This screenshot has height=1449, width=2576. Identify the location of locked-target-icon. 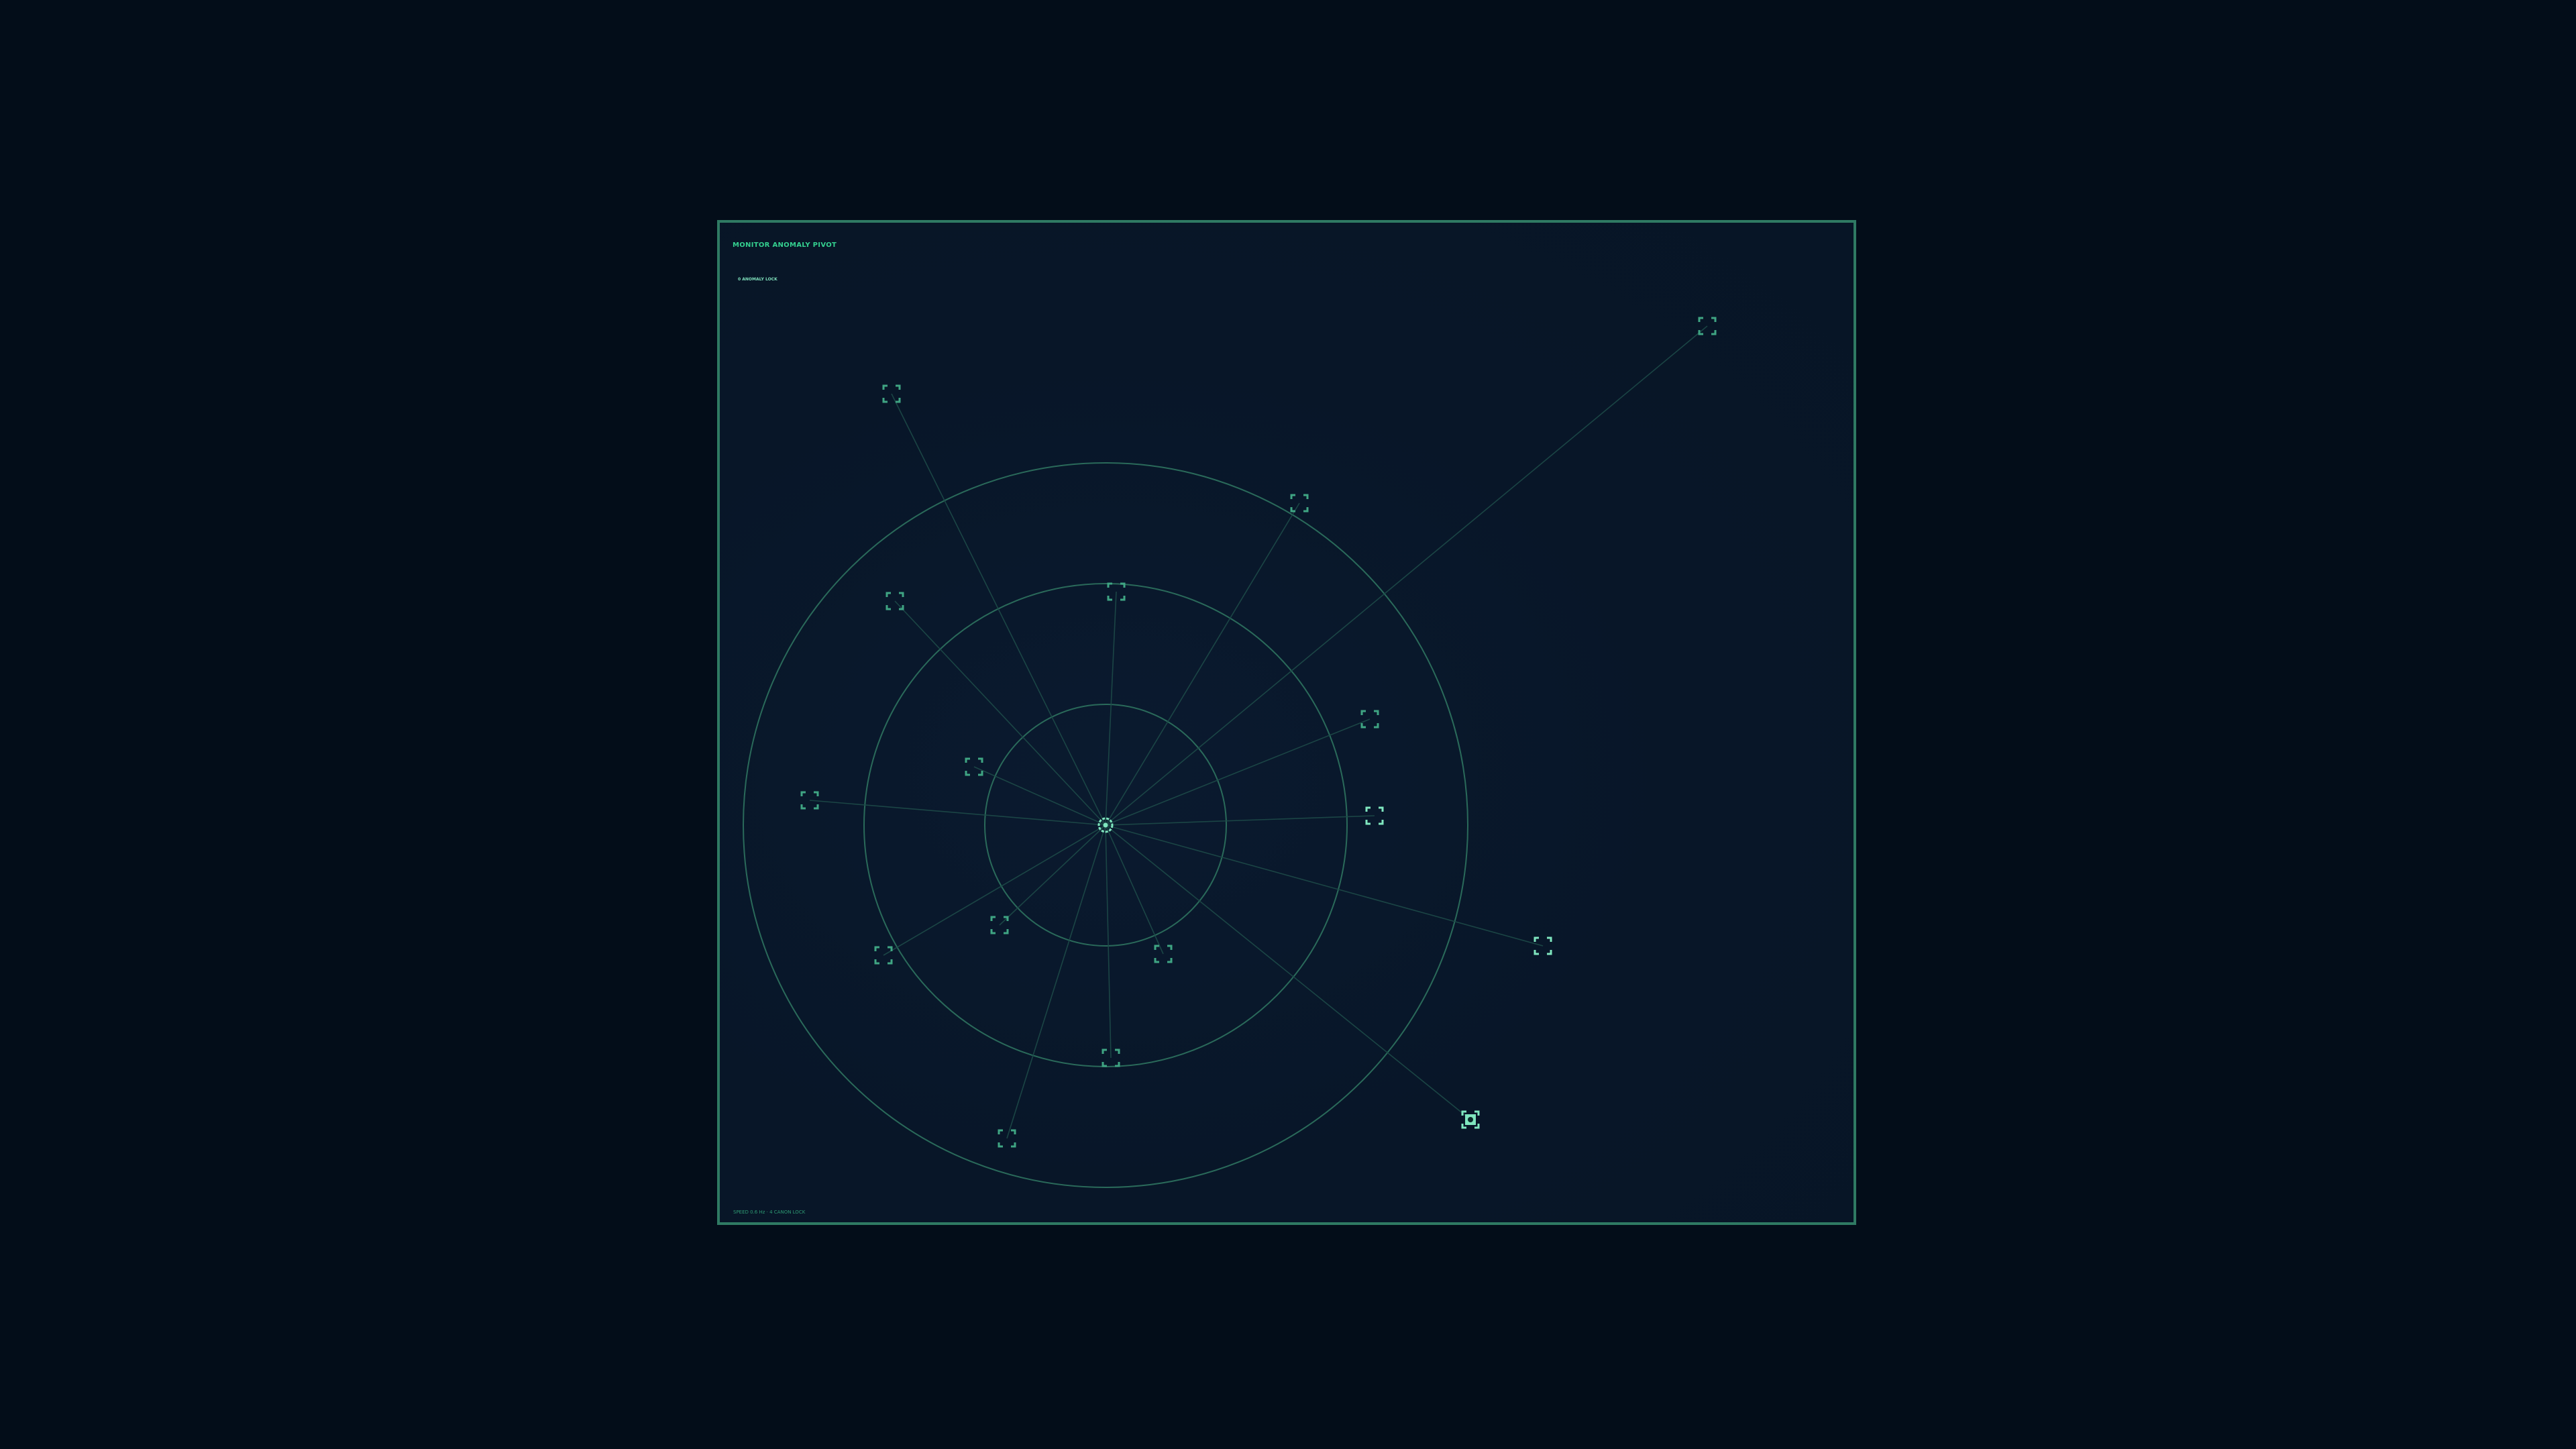
(1470, 1119).